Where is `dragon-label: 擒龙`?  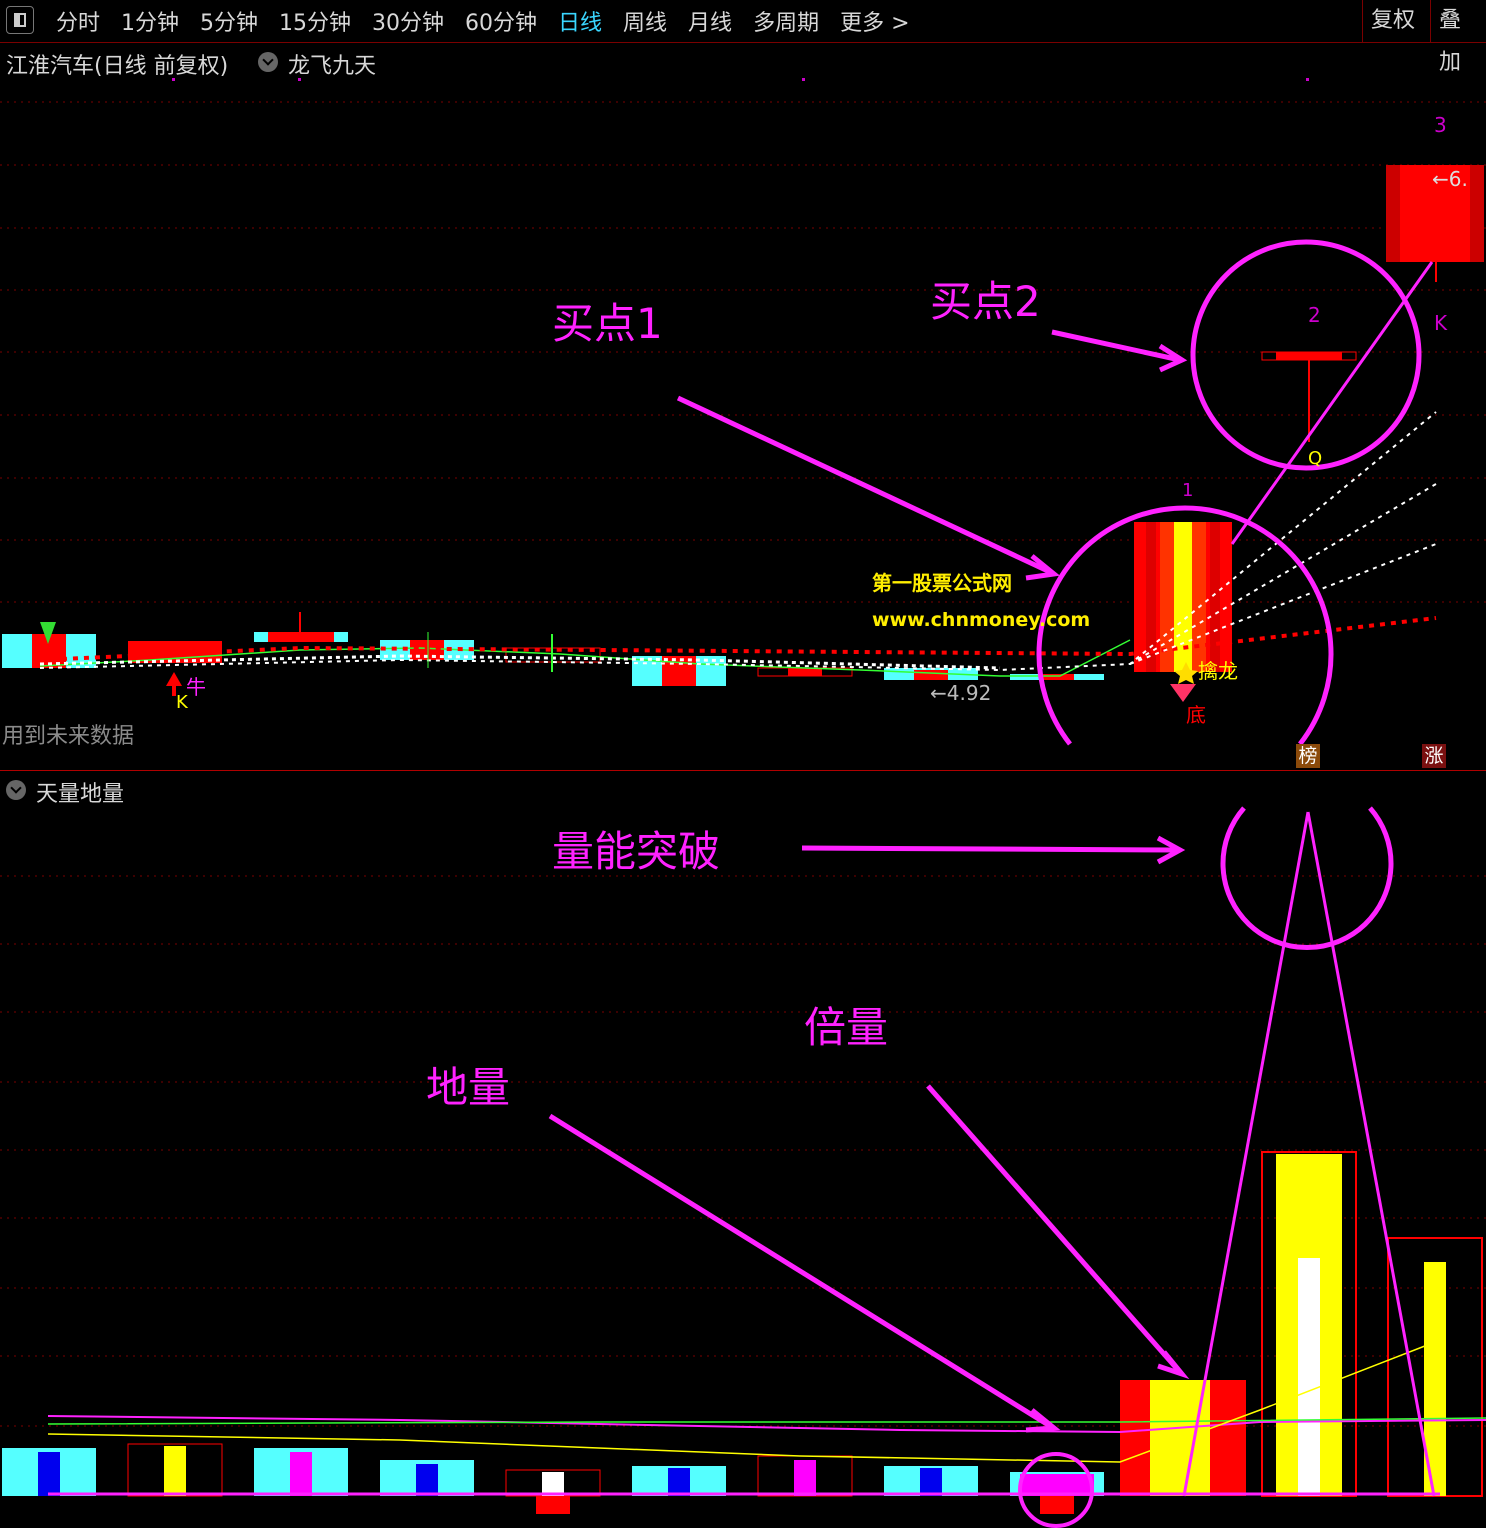
dragon-label: 擒龙 is located at coordinates (1218, 671).